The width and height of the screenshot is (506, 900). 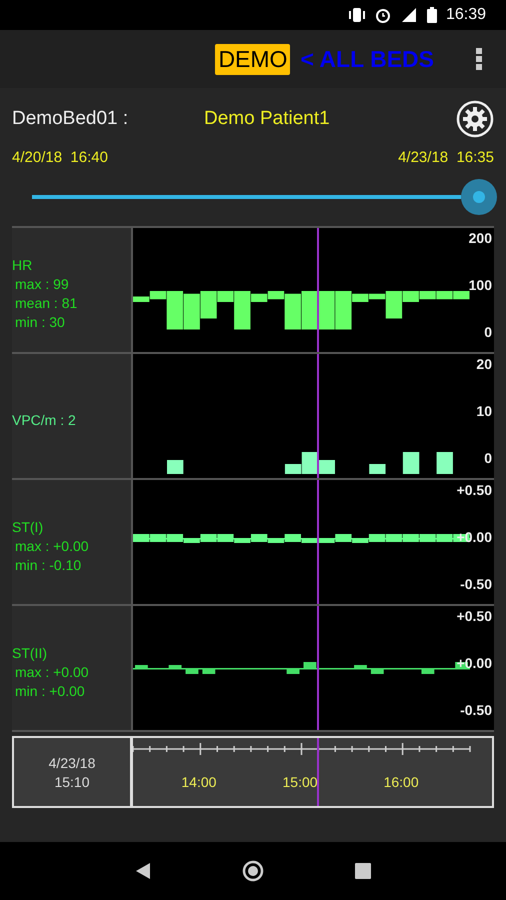 What do you see at coordinates (300, 782) in the screenshot?
I see `time-axis-label: 15:00` at bounding box center [300, 782].